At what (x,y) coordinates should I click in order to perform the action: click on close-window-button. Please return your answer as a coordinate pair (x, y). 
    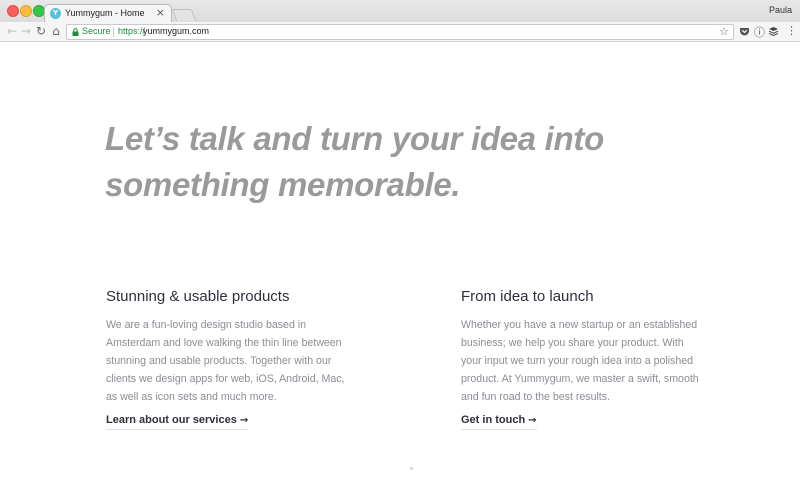
    Looking at the image, I should click on (13, 11).